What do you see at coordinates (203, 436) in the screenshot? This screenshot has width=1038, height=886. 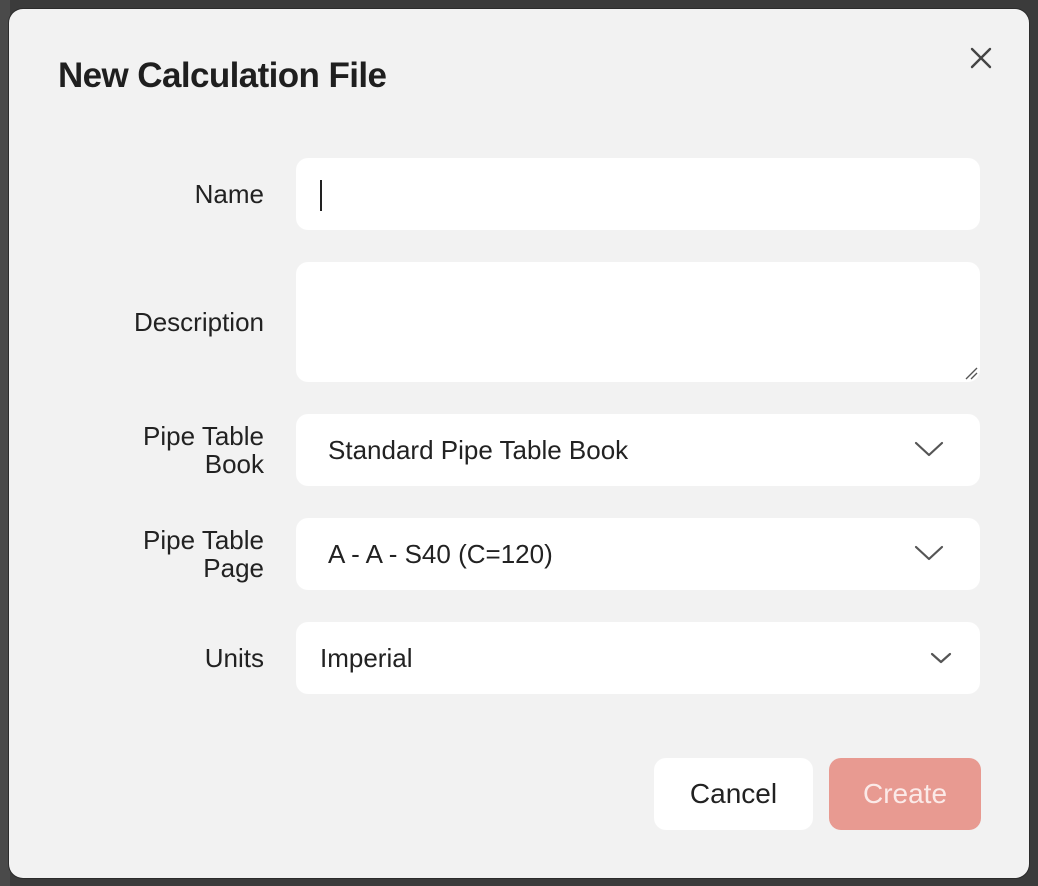 I see `pipe-table-book-label-line1: Pipe Table` at bounding box center [203, 436].